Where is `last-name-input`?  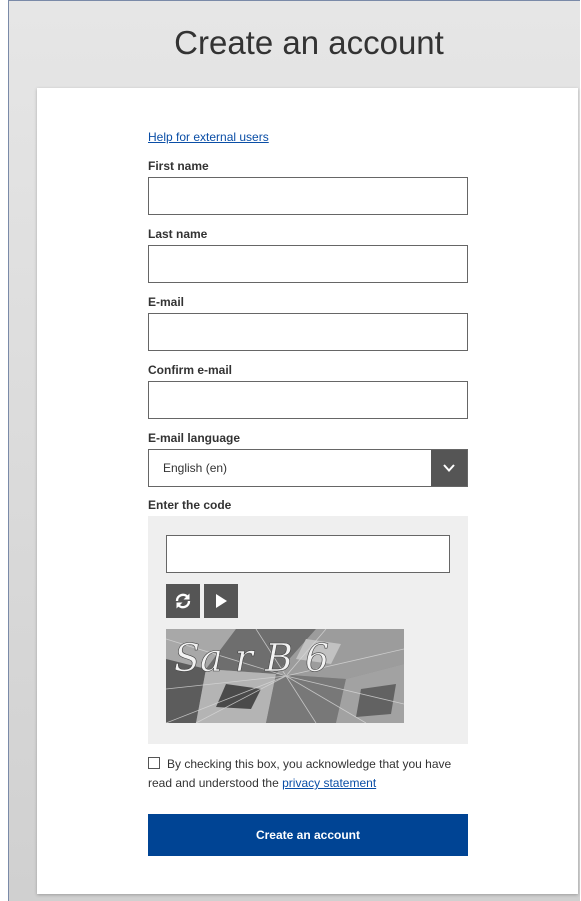 last-name-input is located at coordinates (308, 264).